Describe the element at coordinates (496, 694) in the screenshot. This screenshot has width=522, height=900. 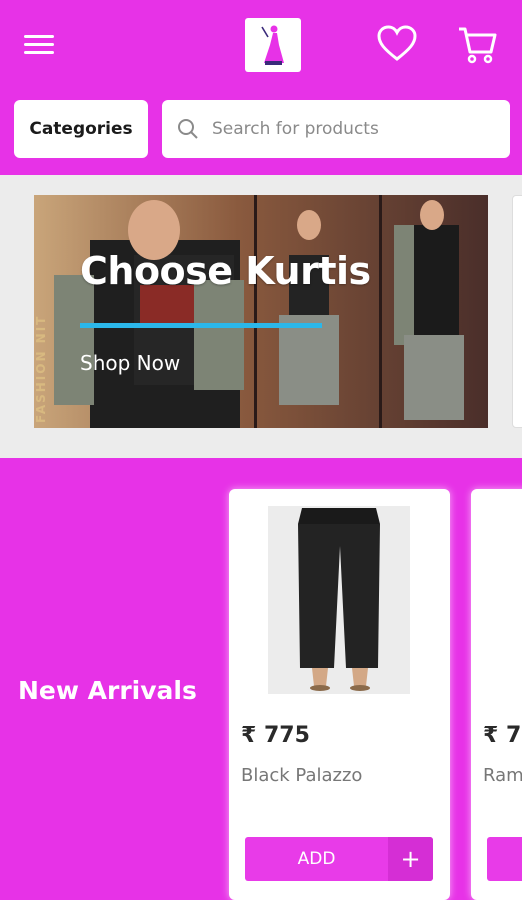
I see `product-card: ₹ 77 Ram` at that location.